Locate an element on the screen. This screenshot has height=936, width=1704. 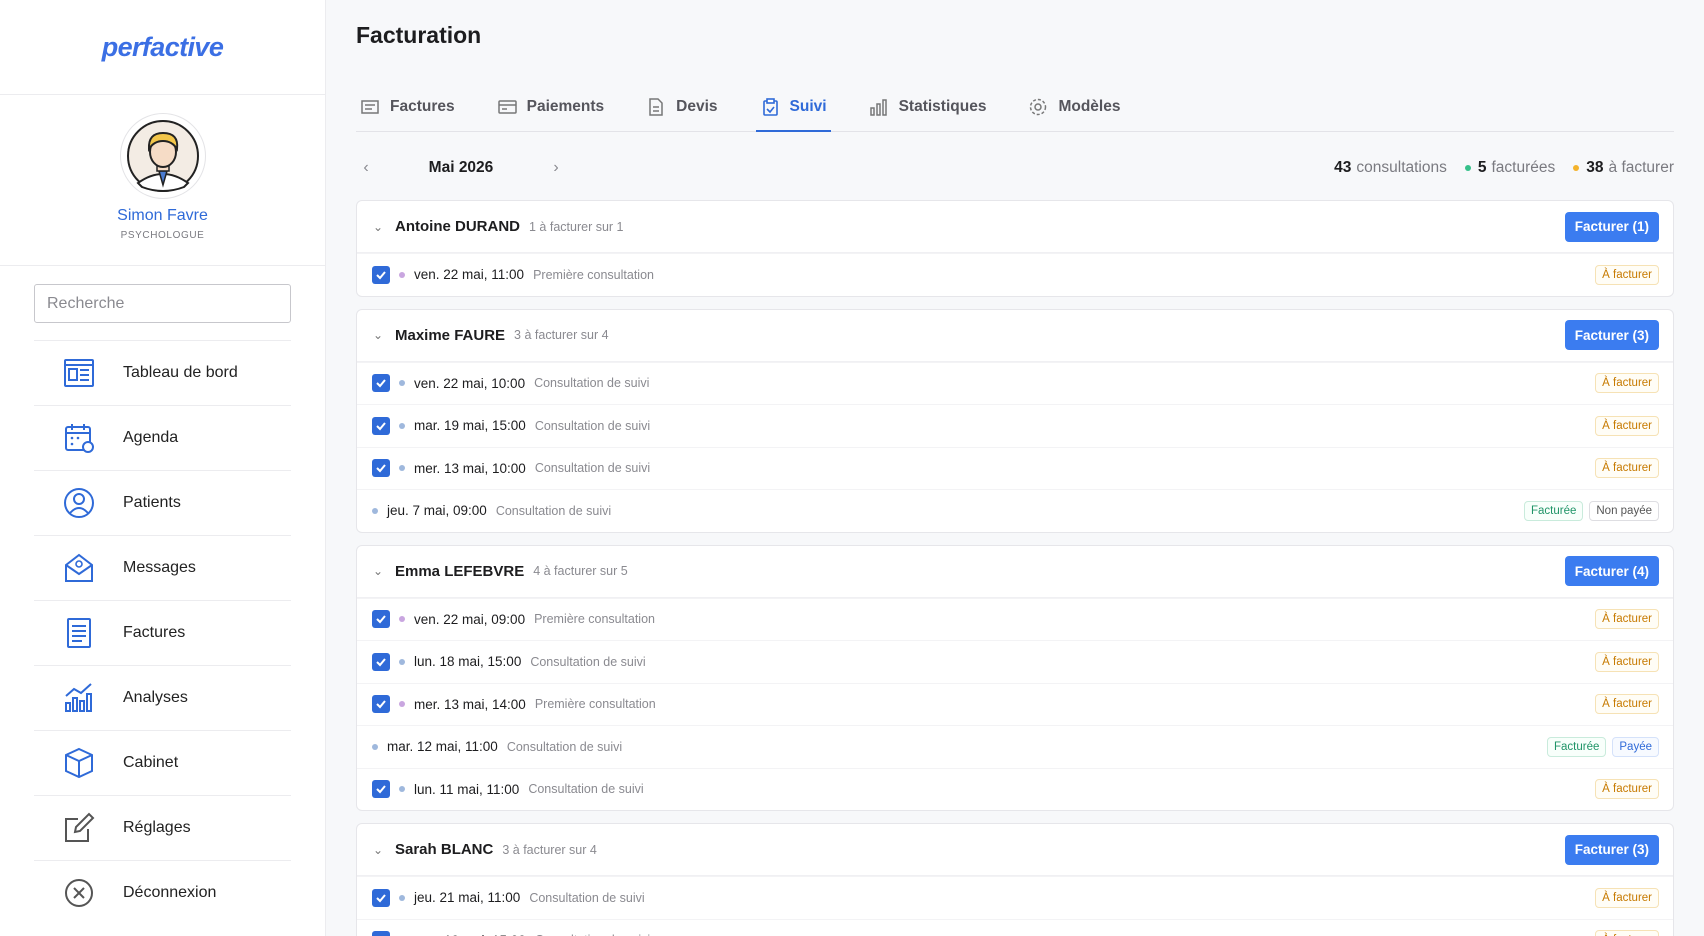
sidebar-item-label: Patients is located at coordinates (152, 502).